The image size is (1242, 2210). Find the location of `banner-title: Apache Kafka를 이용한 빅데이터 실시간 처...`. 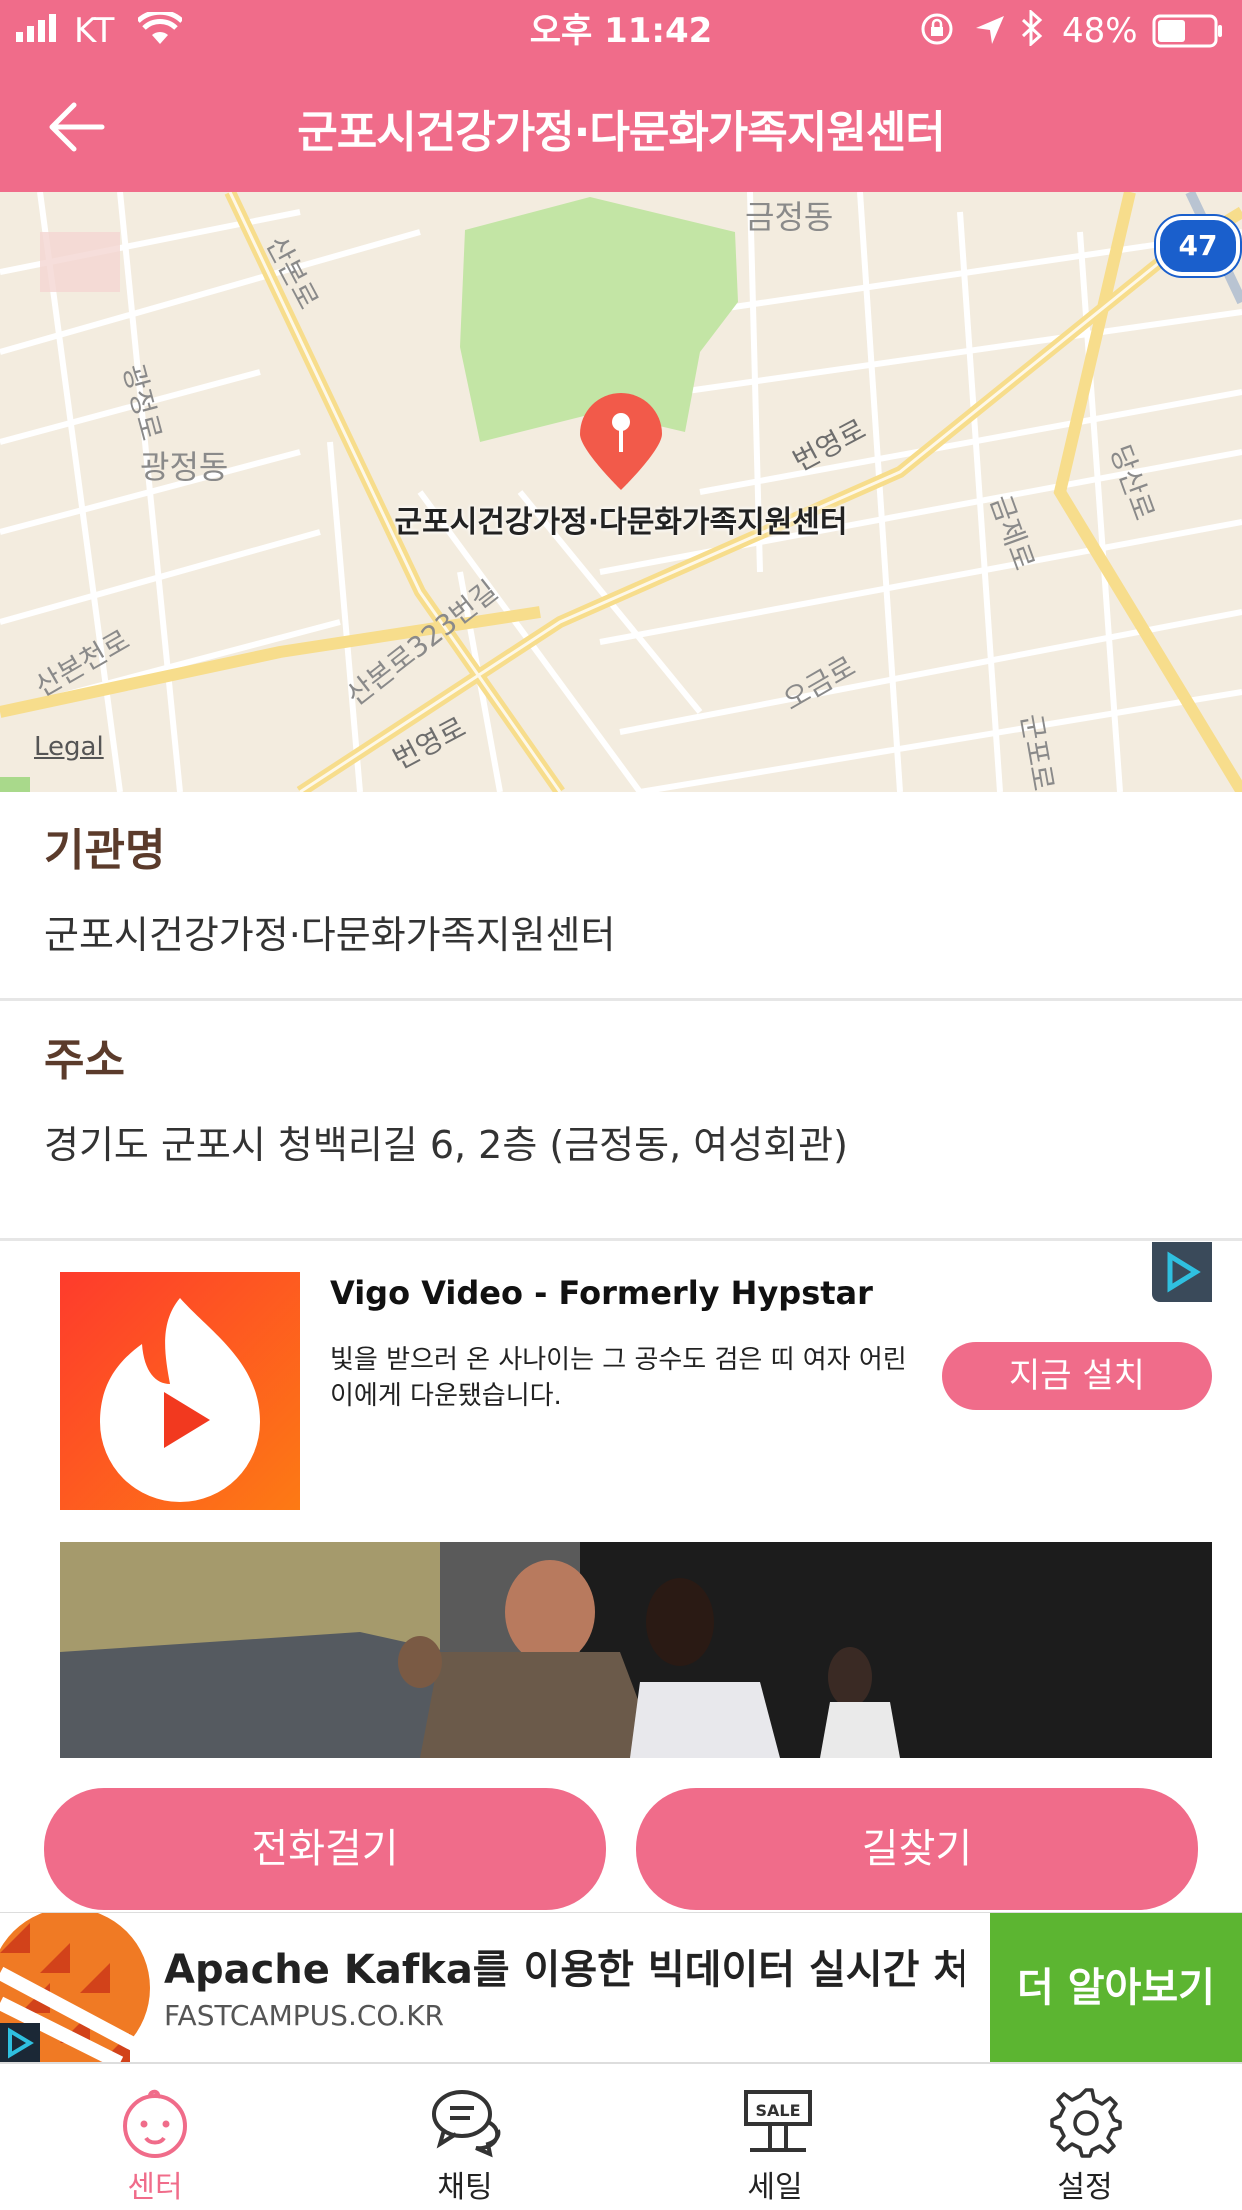

banner-title: Apache Kafka를 이용한 빅데이터 실시간 처... is located at coordinates (564, 1966).